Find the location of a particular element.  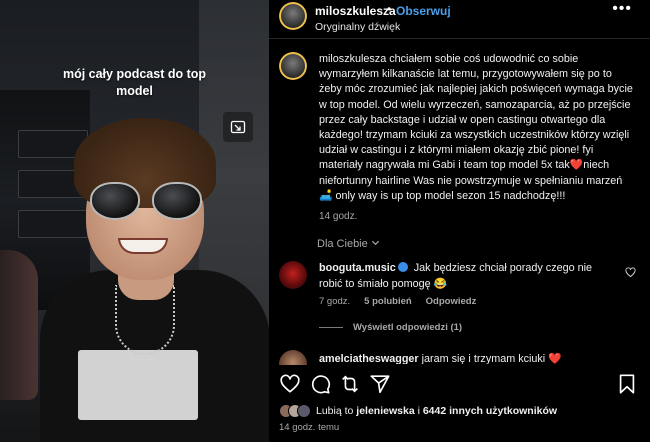

picture-in-picture-button is located at coordinates (238, 127).